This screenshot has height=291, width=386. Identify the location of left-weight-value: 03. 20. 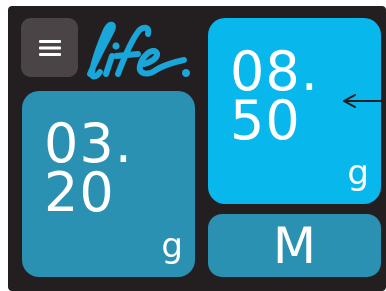
(88, 166).